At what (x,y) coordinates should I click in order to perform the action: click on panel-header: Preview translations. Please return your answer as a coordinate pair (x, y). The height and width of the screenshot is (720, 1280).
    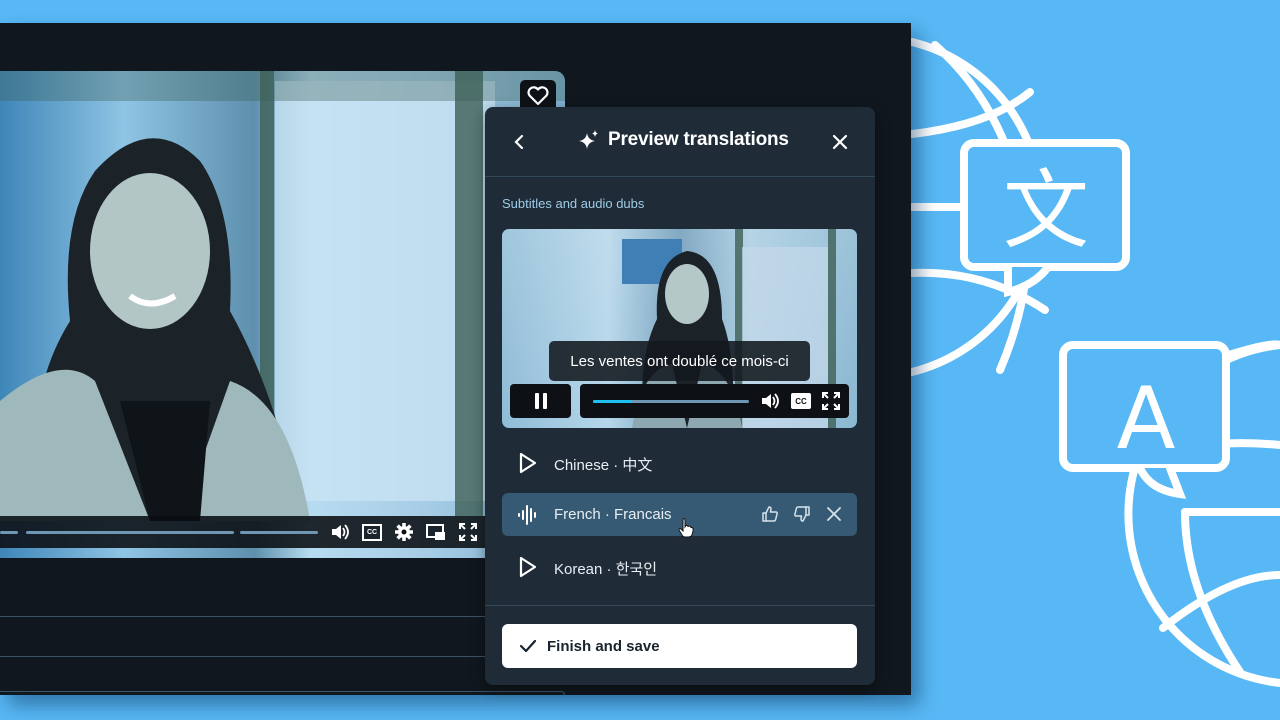
    Looking at the image, I should click on (680, 142).